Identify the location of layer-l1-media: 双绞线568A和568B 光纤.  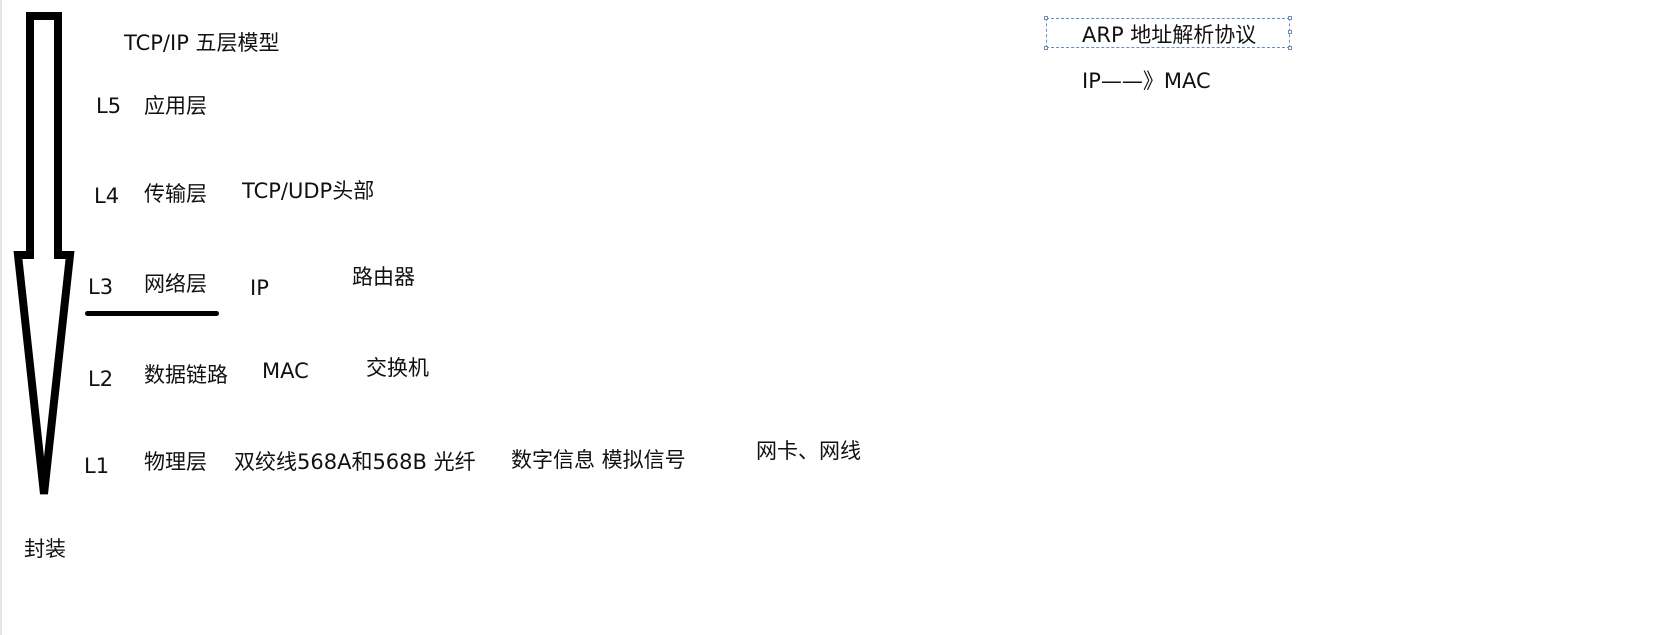
(355, 462).